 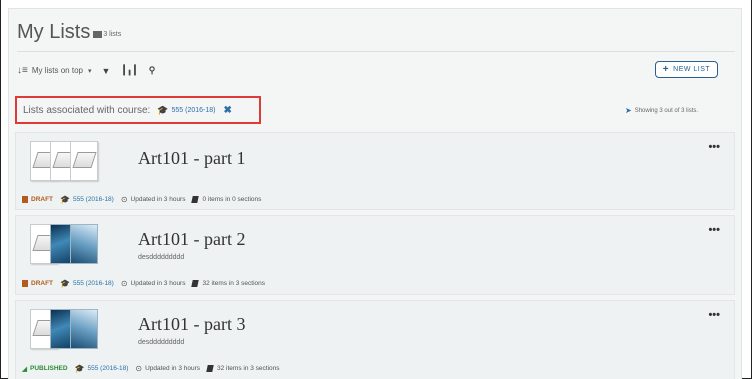 I want to click on page-header: My Lists 3 lists, so click(x=69, y=32).